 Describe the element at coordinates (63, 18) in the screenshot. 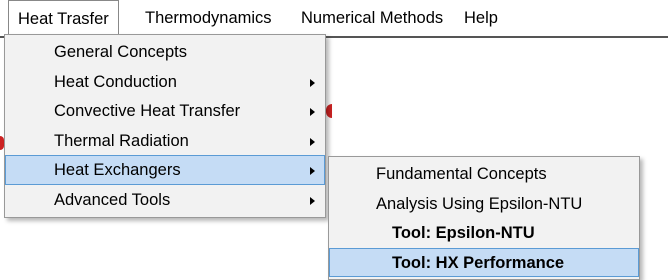

I see `menu-heat-transfer: Heat Trasfer` at that location.